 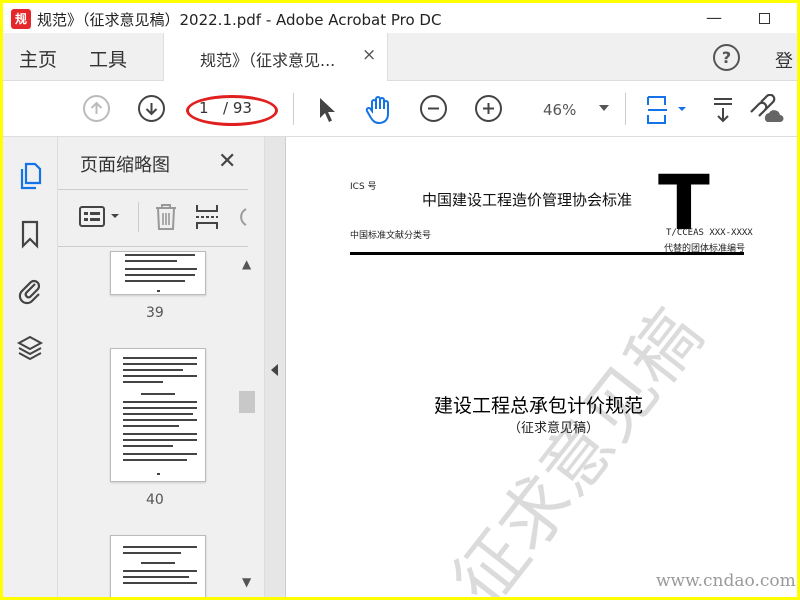 What do you see at coordinates (153, 246) in the screenshot?
I see `panel-divider` at bounding box center [153, 246].